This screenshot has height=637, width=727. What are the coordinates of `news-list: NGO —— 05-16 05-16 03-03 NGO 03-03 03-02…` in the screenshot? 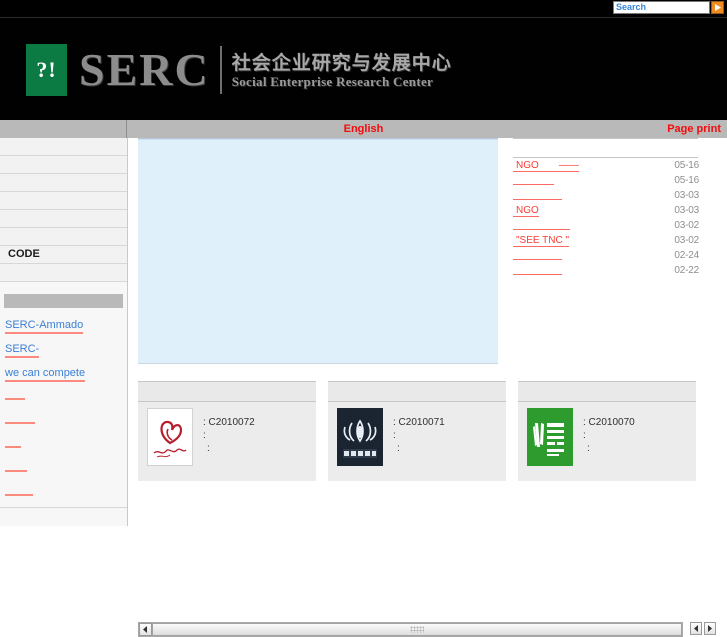 It's located at (608, 218).